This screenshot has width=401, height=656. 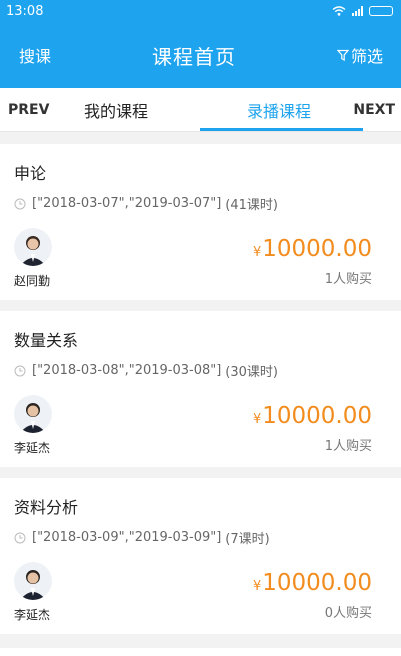 I want to click on tab-bar: PREV 我的课程 录播课程 NEXT, so click(x=200, y=110).